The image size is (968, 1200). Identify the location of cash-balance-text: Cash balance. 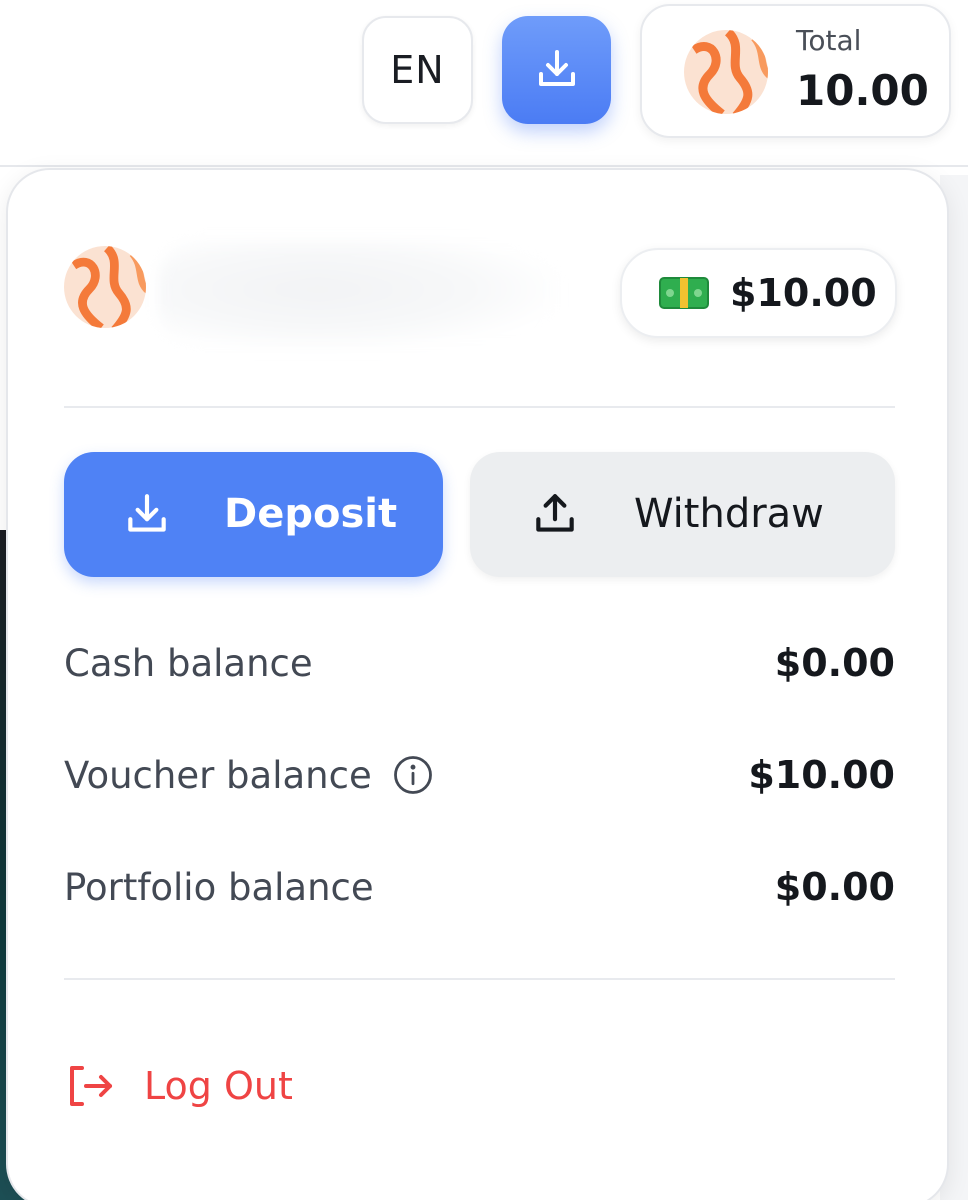
(188, 663).